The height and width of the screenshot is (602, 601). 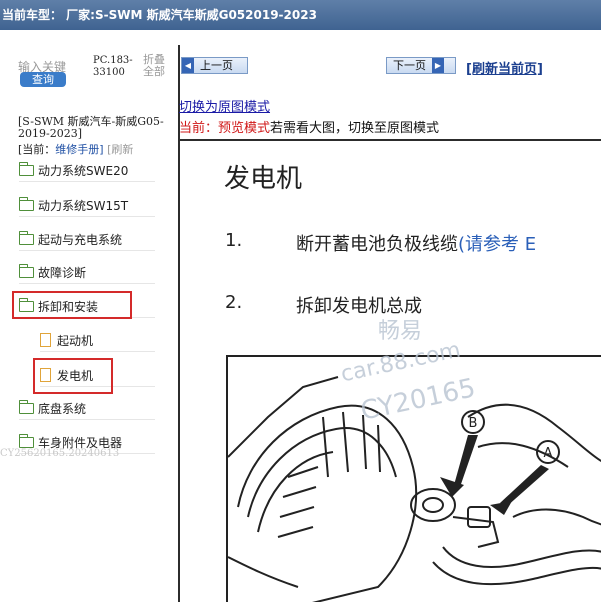 I want to click on current-section: [当前：维修手册] [刷新, so click(x=75, y=149).